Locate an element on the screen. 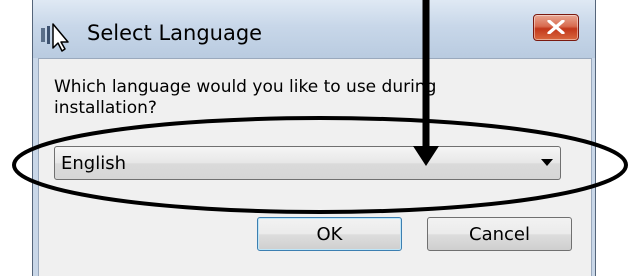 This screenshot has height=276, width=629. language-select: English is located at coordinates (307, 163).